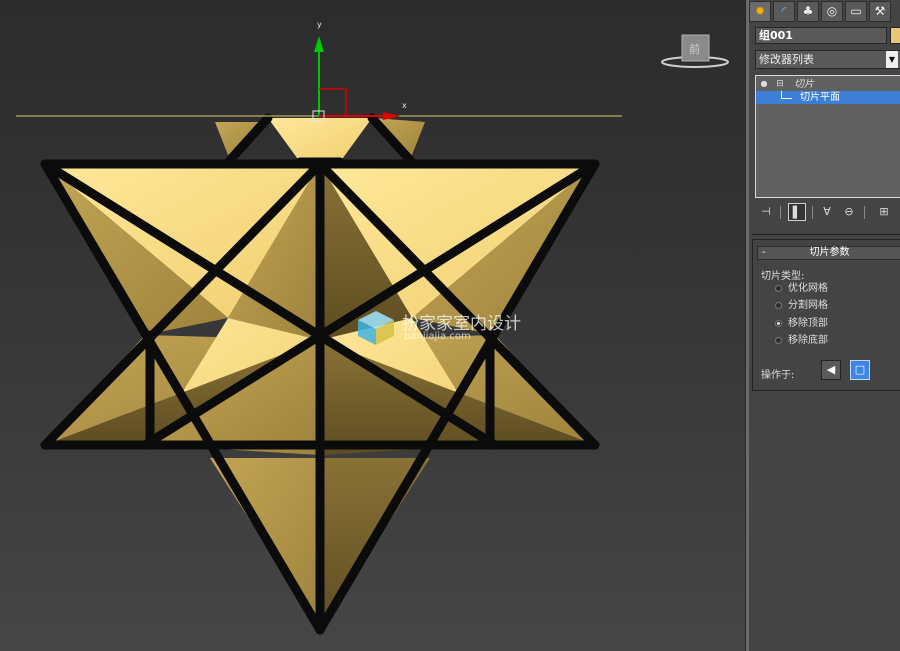 The image size is (900, 651). I want to click on slice-type-label: 切片类型:, so click(783, 276).